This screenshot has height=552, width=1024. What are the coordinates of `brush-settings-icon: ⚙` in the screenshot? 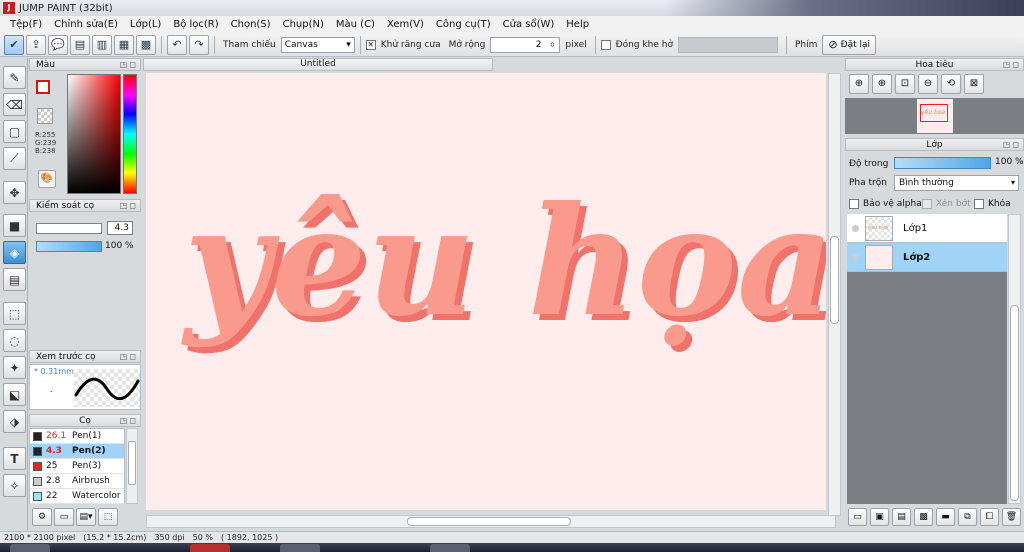 It's located at (42, 517).